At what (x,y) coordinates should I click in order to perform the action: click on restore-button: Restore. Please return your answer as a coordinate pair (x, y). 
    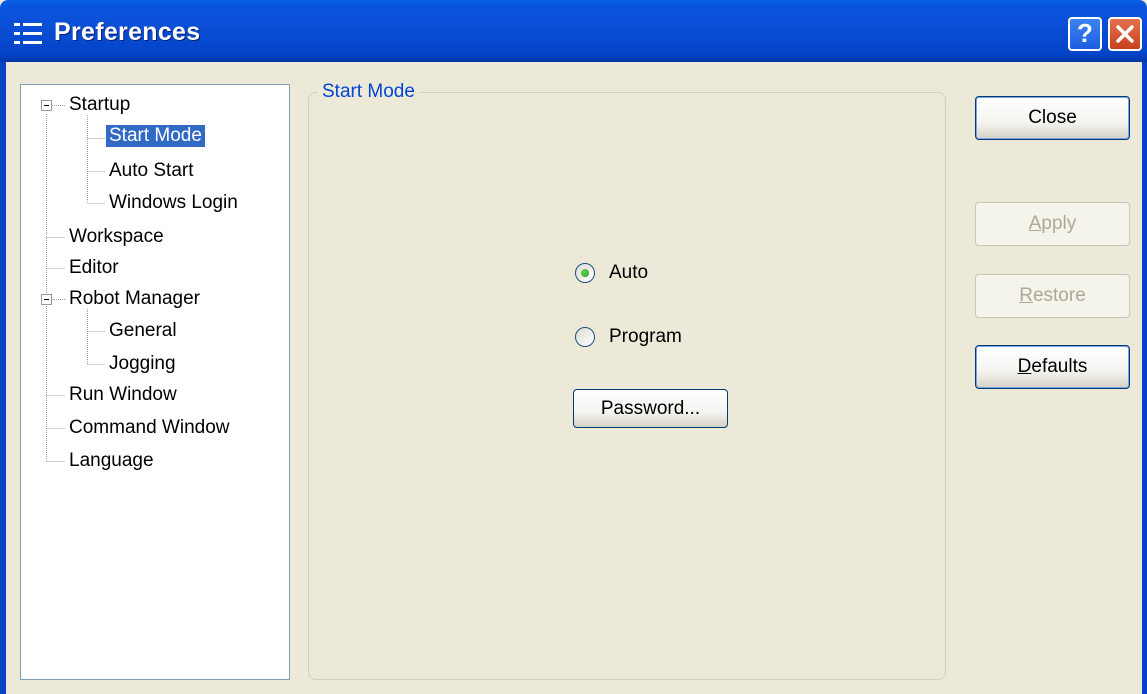
    Looking at the image, I should click on (1052, 296).